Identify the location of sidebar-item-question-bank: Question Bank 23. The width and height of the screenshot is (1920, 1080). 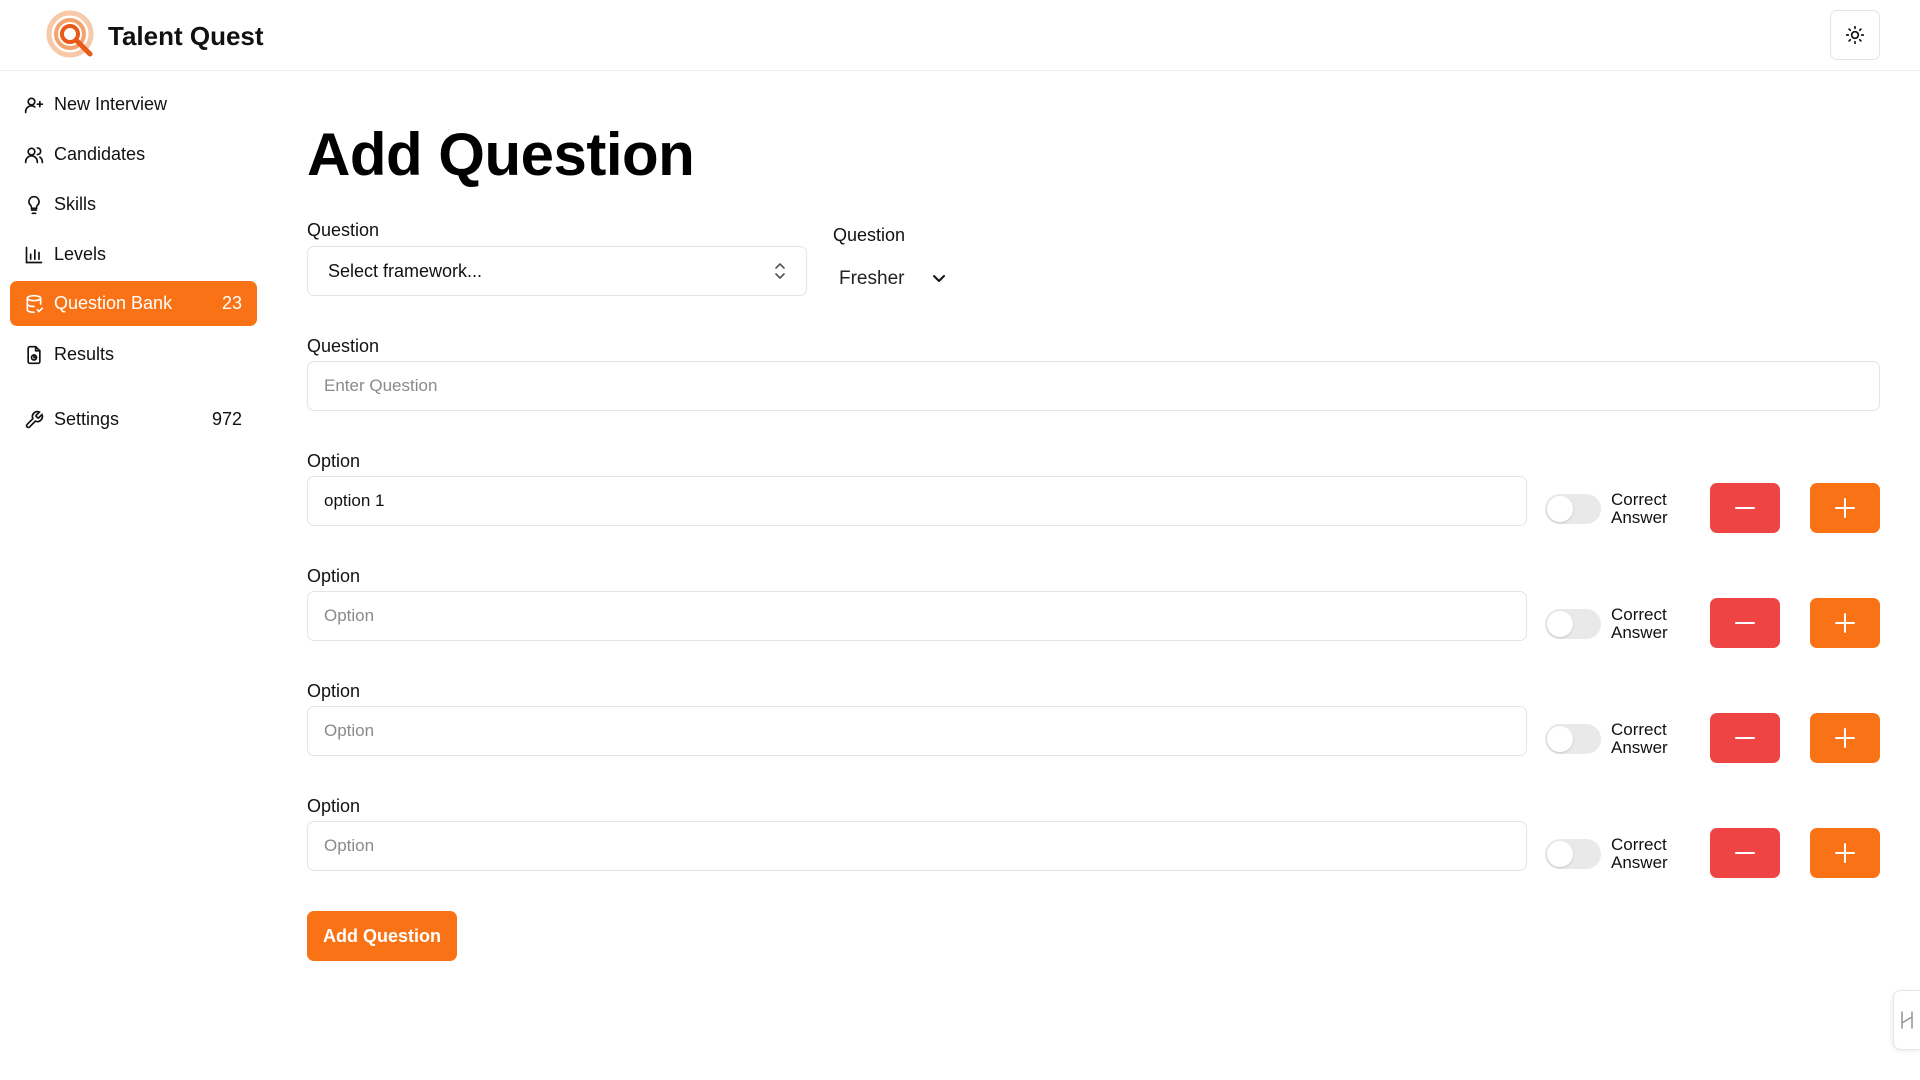
(133, 303).